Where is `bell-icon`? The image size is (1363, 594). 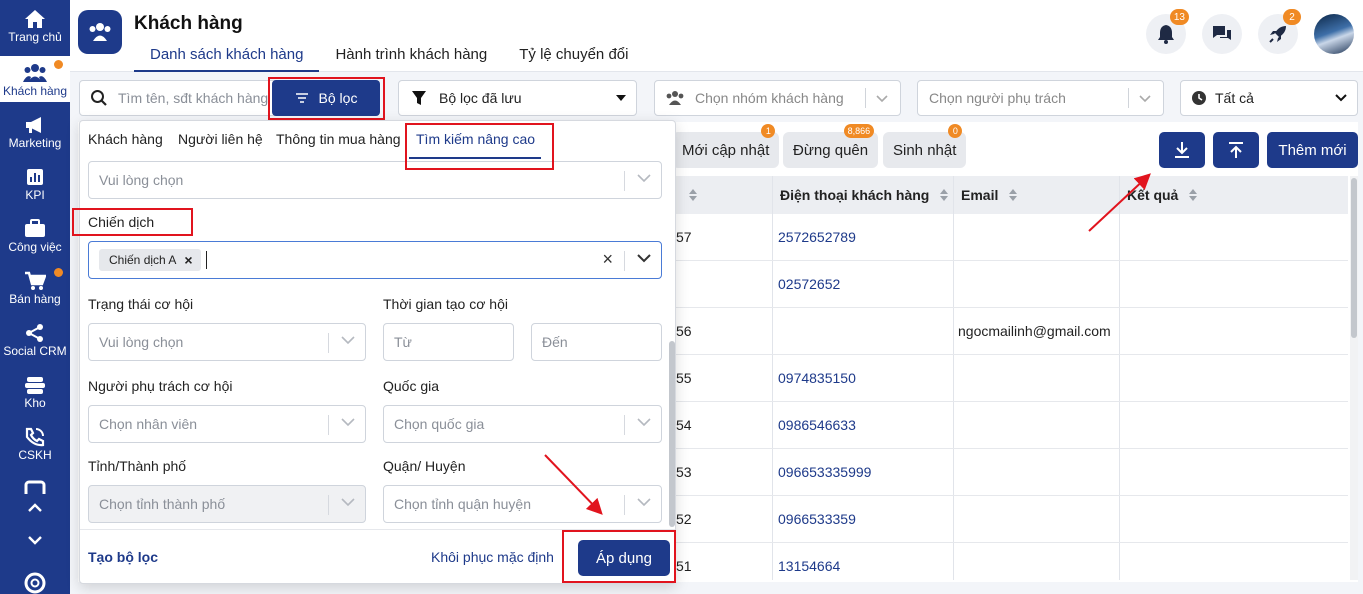 bell-icon is located at coordinates (1166, 34).